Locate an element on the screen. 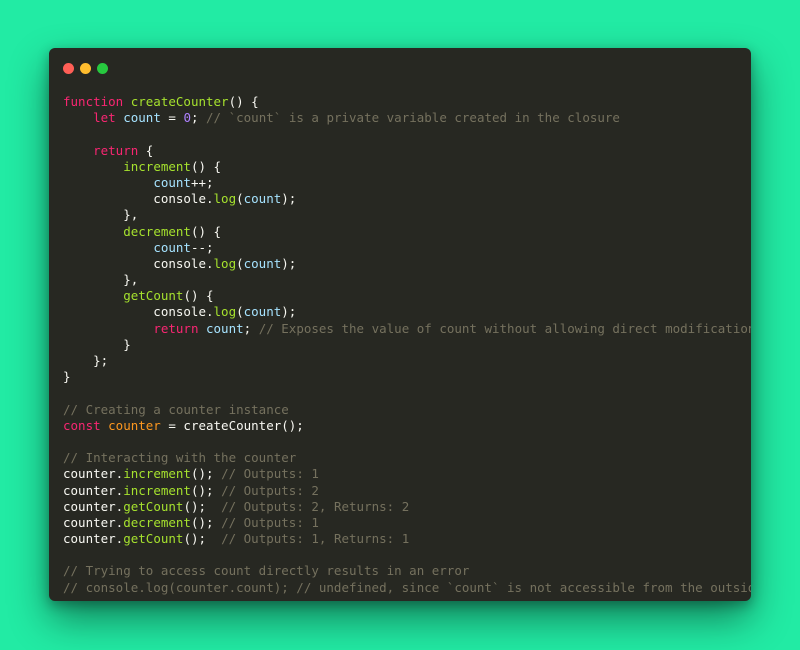 The image size is (800, 650). minimize-dot is located at coordinates (85, 68).